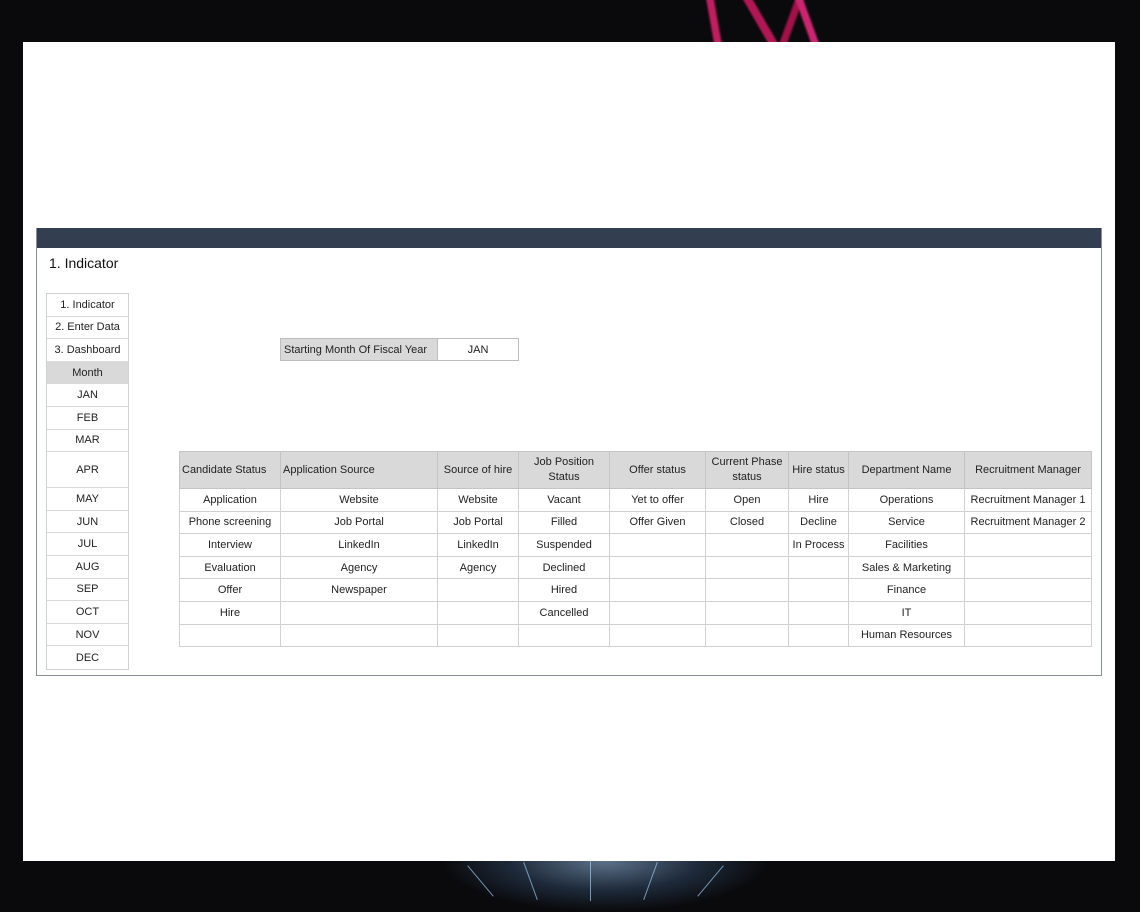  I want to click on table-cell: Human Resources, so click(906, 635).